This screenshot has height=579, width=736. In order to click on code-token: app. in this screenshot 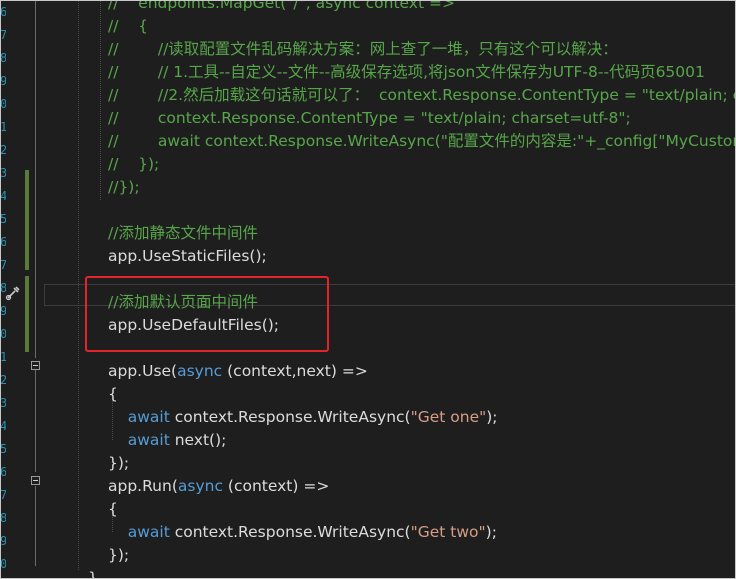, I will do `click(125, 256)`.